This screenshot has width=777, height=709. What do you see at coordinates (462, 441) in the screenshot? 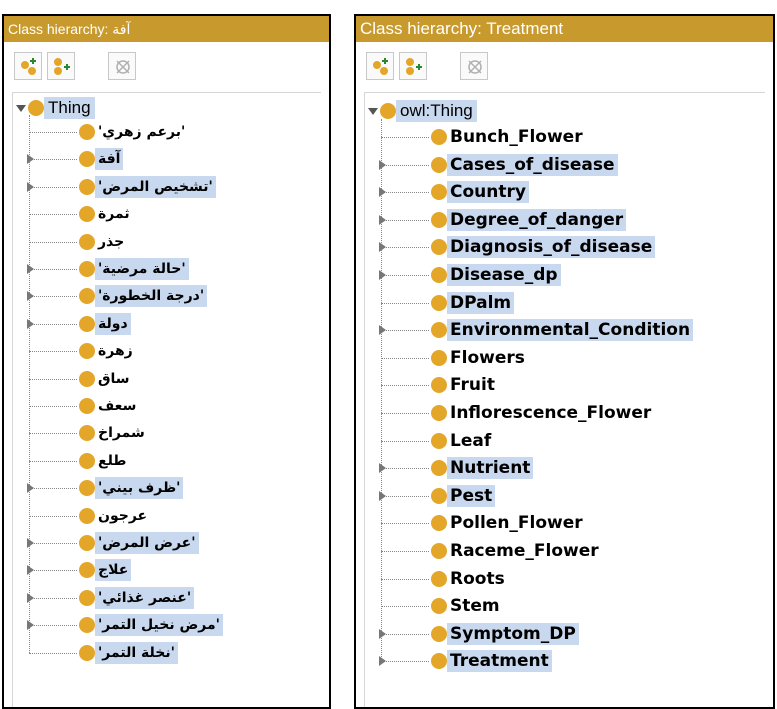
I see `tree-item: Leaf` at bounding box center [462, 441].